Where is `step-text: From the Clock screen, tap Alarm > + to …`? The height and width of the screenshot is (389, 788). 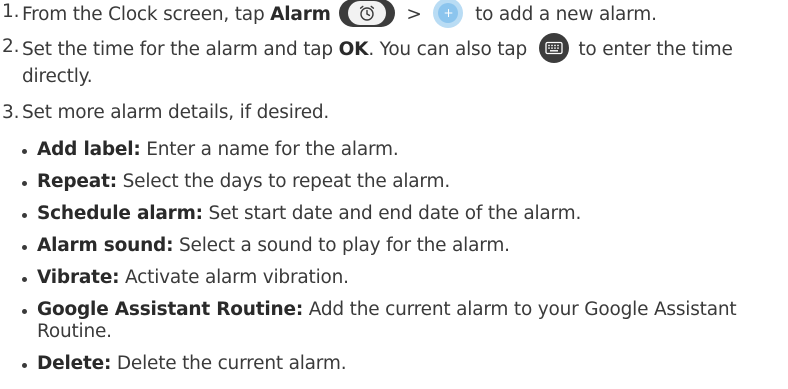
step-text: From the Clock screen, tap Alarm > + to … is located at coordinates (405, 15).